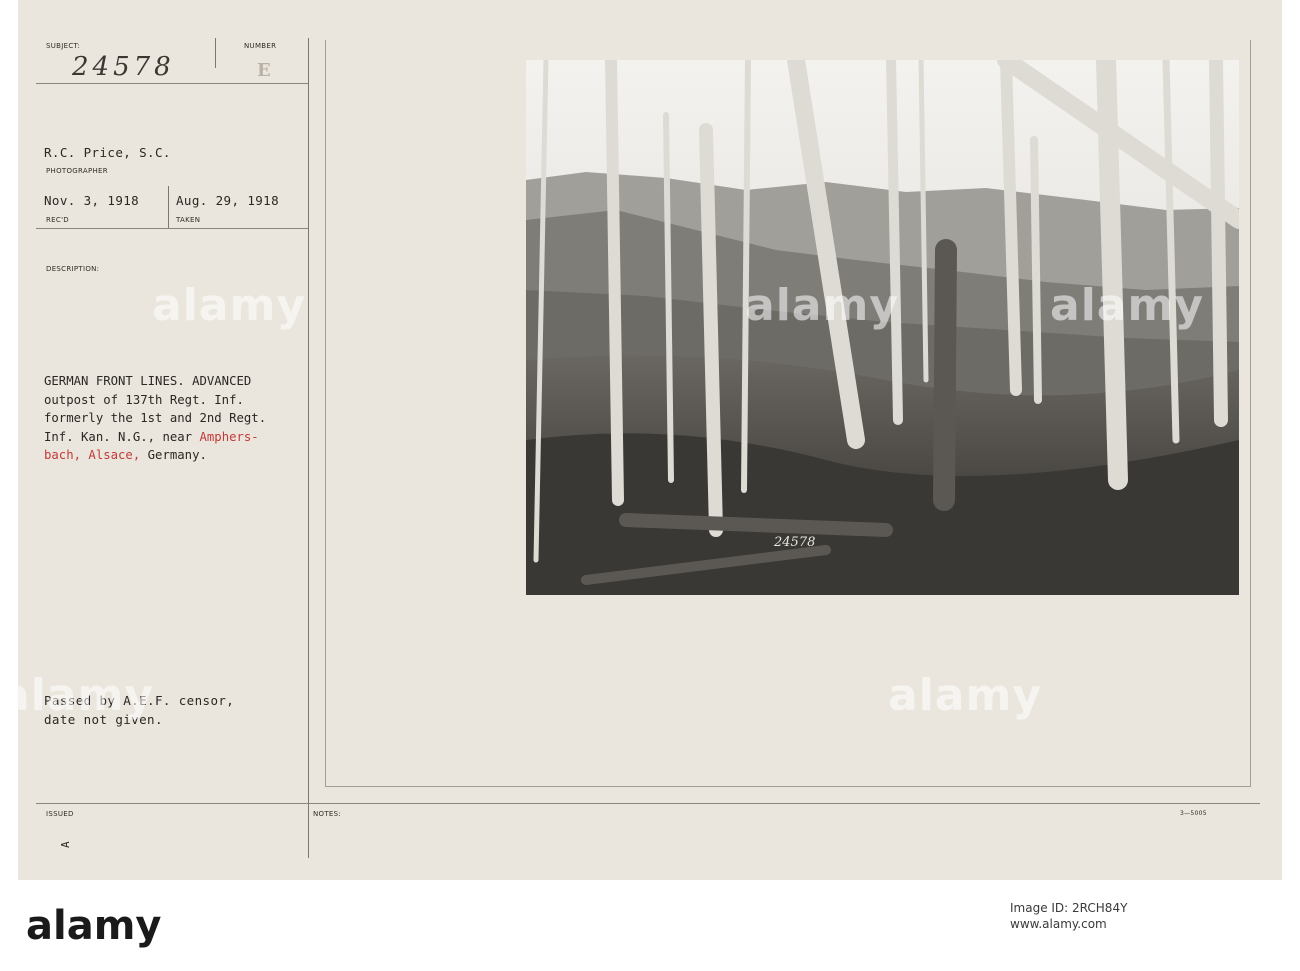  I want to click on watermark-left: alamy, so click(229, 305).